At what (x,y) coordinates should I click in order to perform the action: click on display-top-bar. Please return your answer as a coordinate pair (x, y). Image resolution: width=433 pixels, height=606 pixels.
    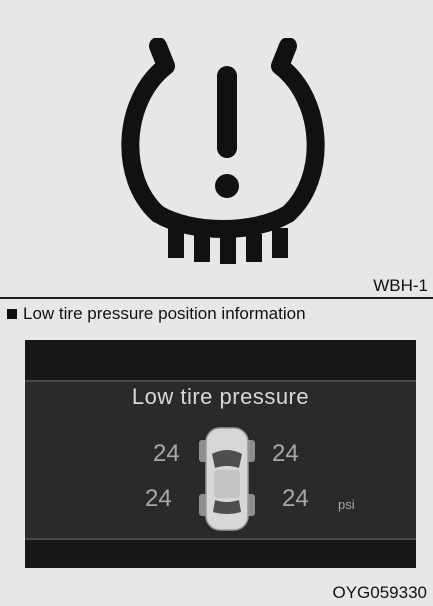
    Looking at the image, I should click on (220, 360).